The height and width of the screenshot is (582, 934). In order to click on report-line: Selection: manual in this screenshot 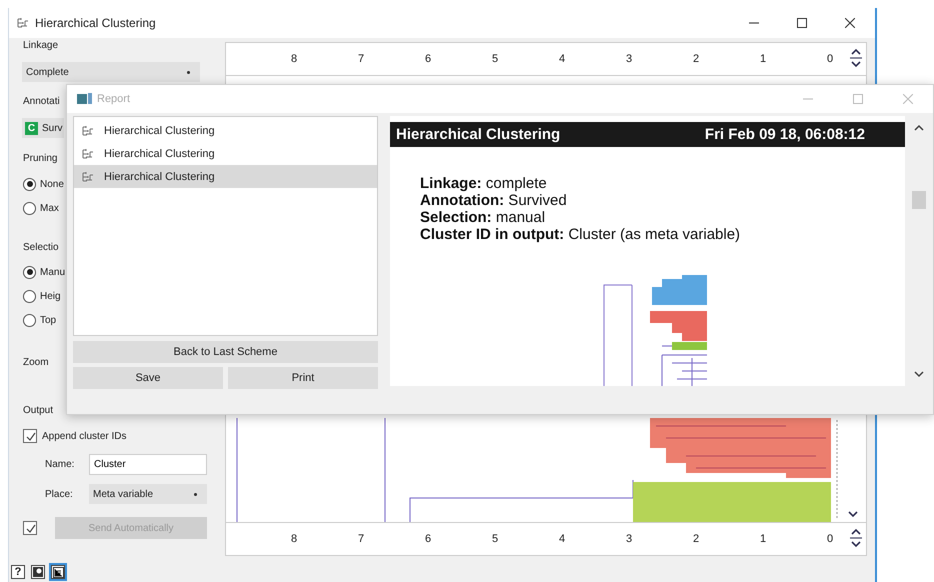, I will do `click(483, 217)`.